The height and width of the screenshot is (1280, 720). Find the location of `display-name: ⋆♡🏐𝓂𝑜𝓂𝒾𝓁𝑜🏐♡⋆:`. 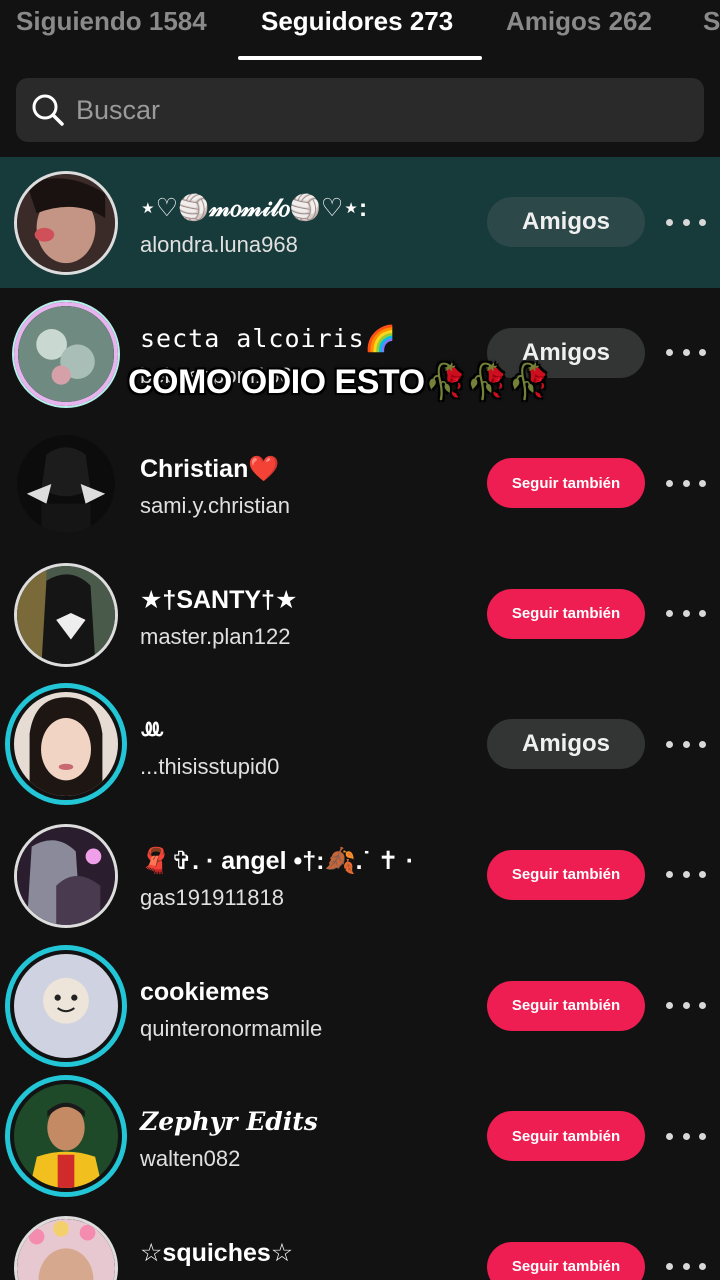

display-name: ⋆♡🏐𝓂𝑜𝓂𝒾𝓁𝑜🏐♡⋆: is located at coordinates (254, 208).